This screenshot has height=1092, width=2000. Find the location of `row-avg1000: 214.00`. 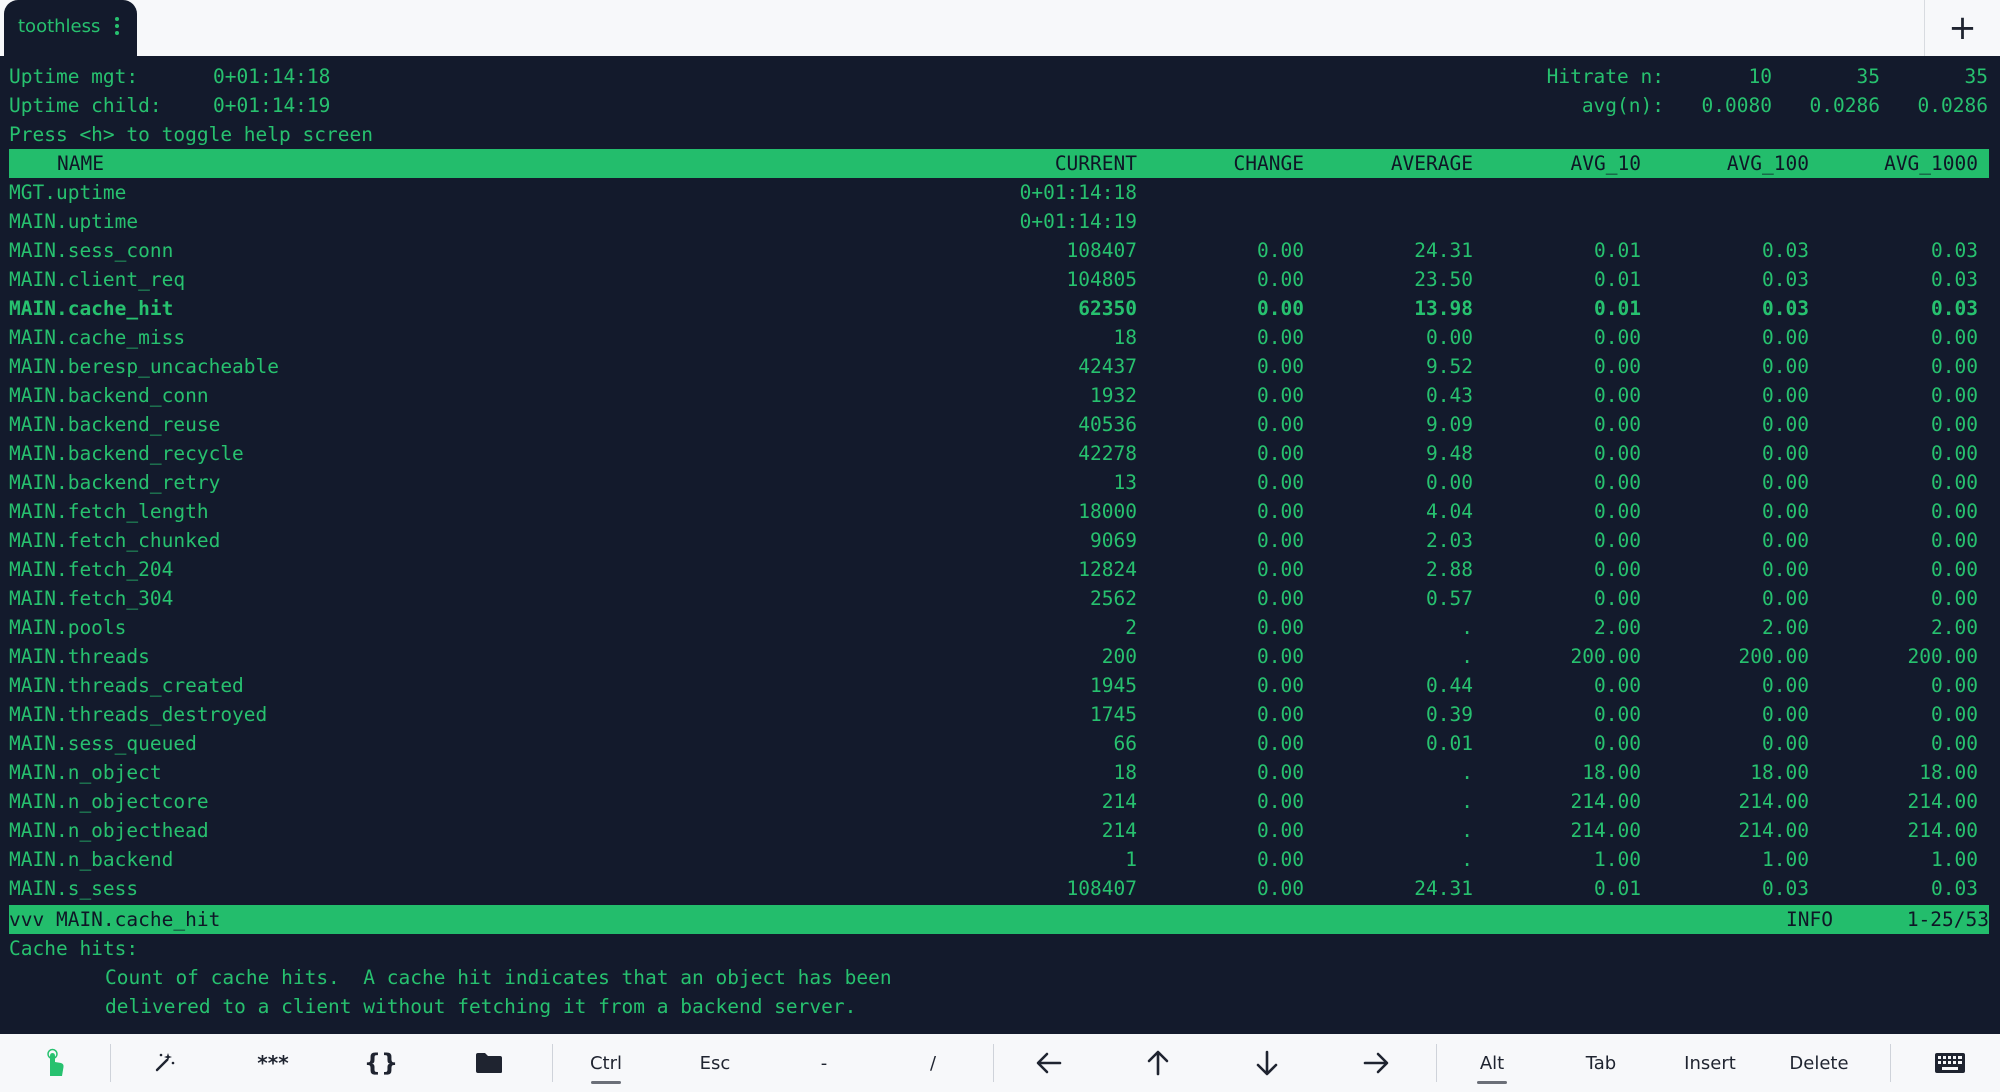

row-avg1000: 214.00 is located at coordinates (1942, 830).